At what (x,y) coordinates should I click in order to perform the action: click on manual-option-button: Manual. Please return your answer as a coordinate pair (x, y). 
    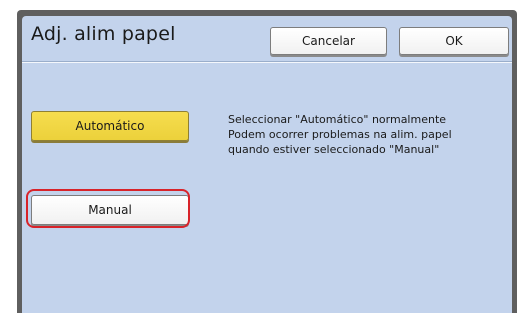
    Looking at the image, I should click on (110, 210).